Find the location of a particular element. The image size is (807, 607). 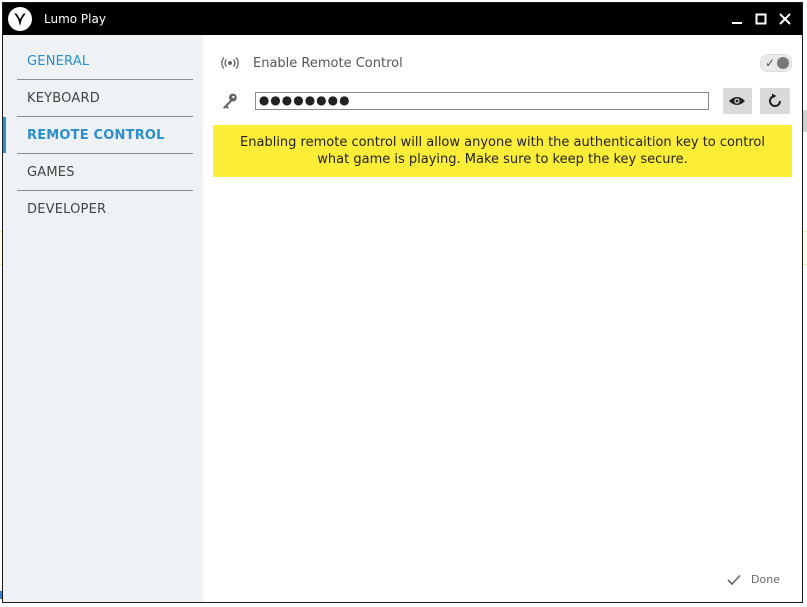

done-button: Done is located at coordinates (753, 579).